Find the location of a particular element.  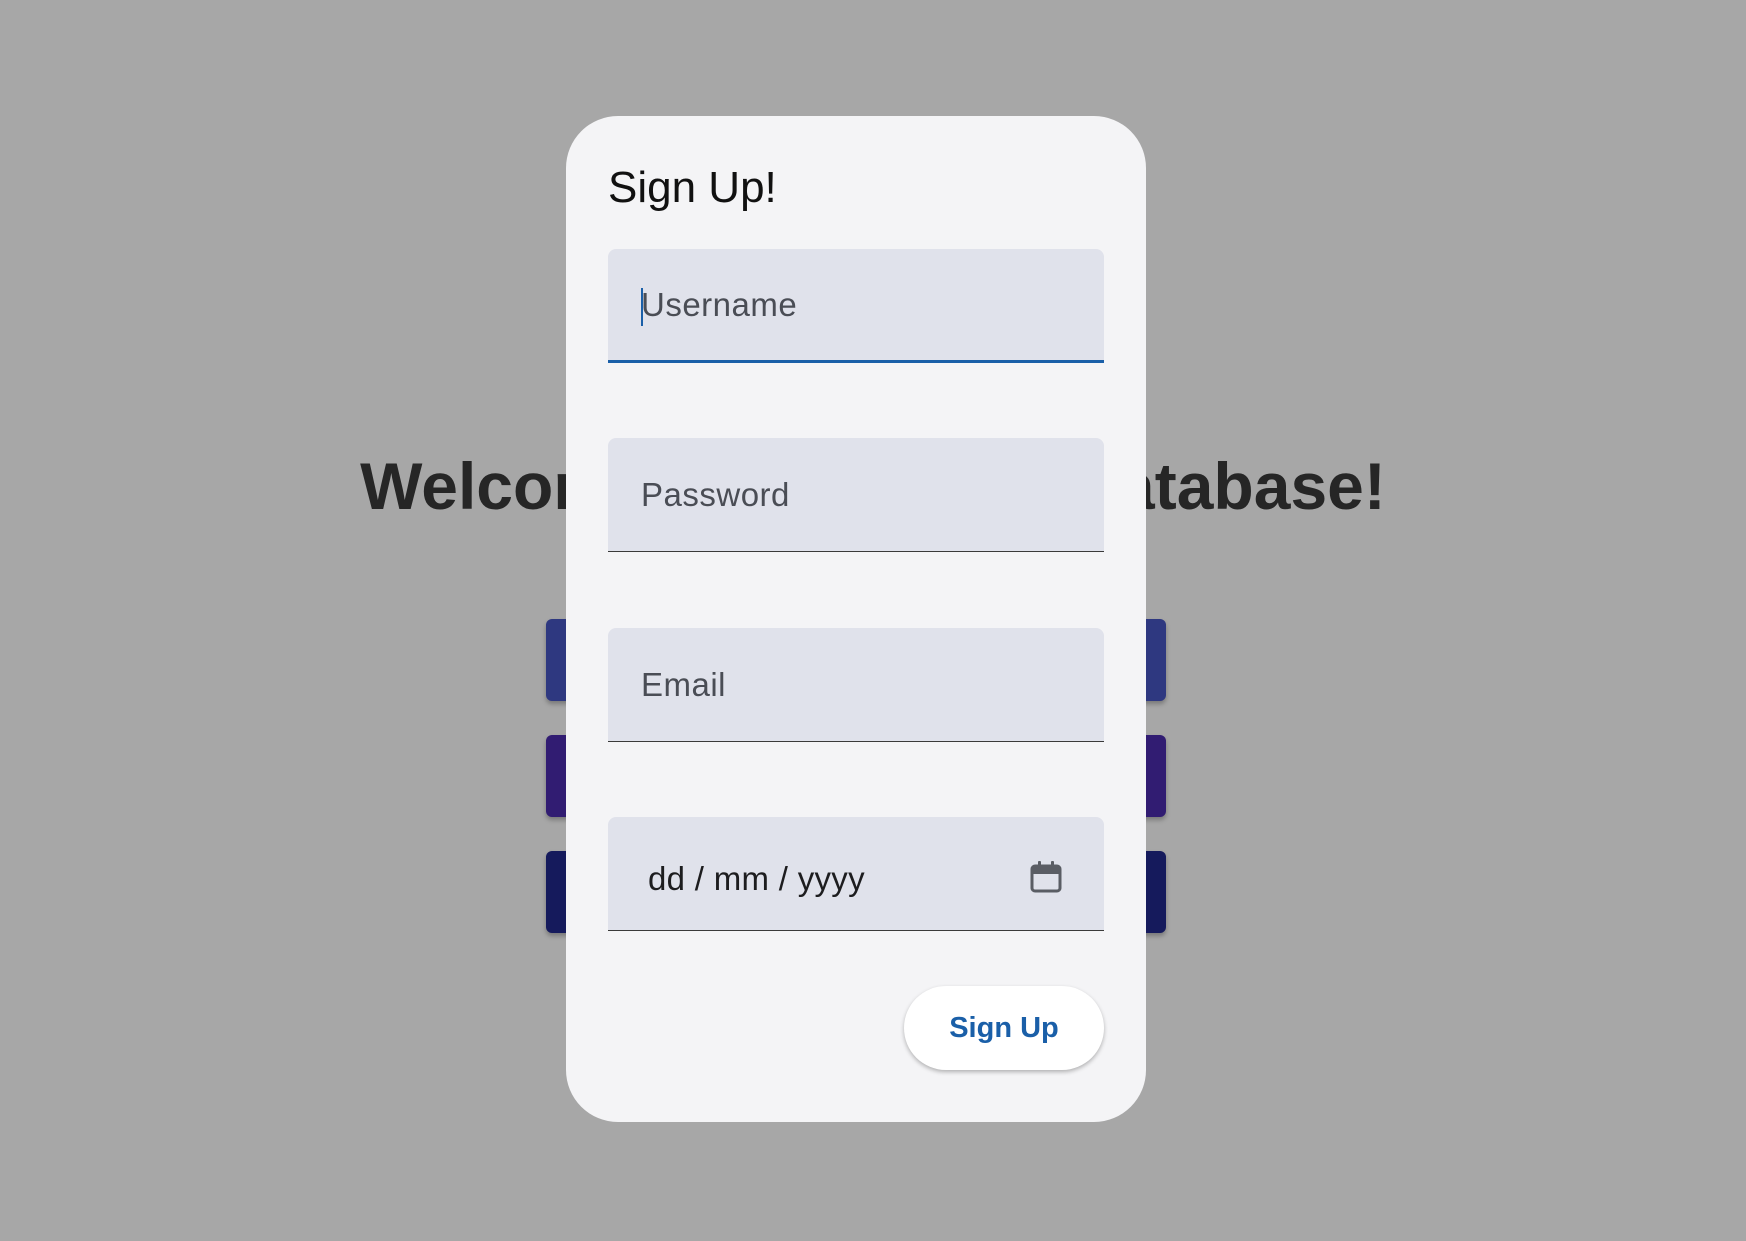

username-field is located at coordinates (856, 306).